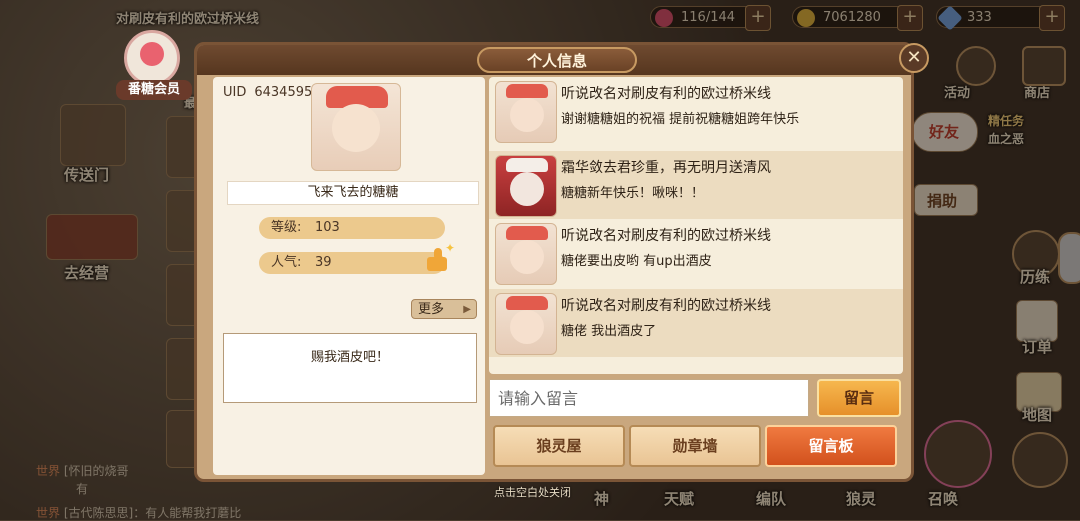  I want to click on message-author: 霜华敛去君珍重，再无明月送清风, so click(666, 167).